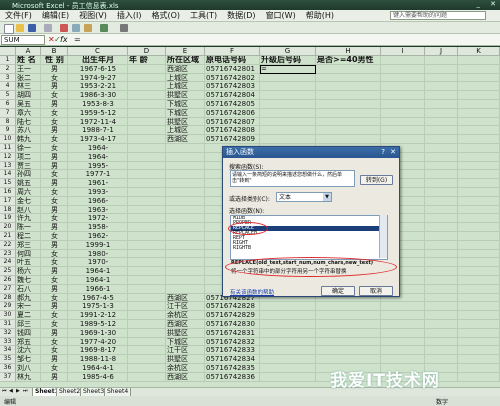 The width and height of the screenshot is (500, 406). Describe the element at coordinates (241, 15) in the screenshot. I see `menu-item: 数据(D)` at that location.